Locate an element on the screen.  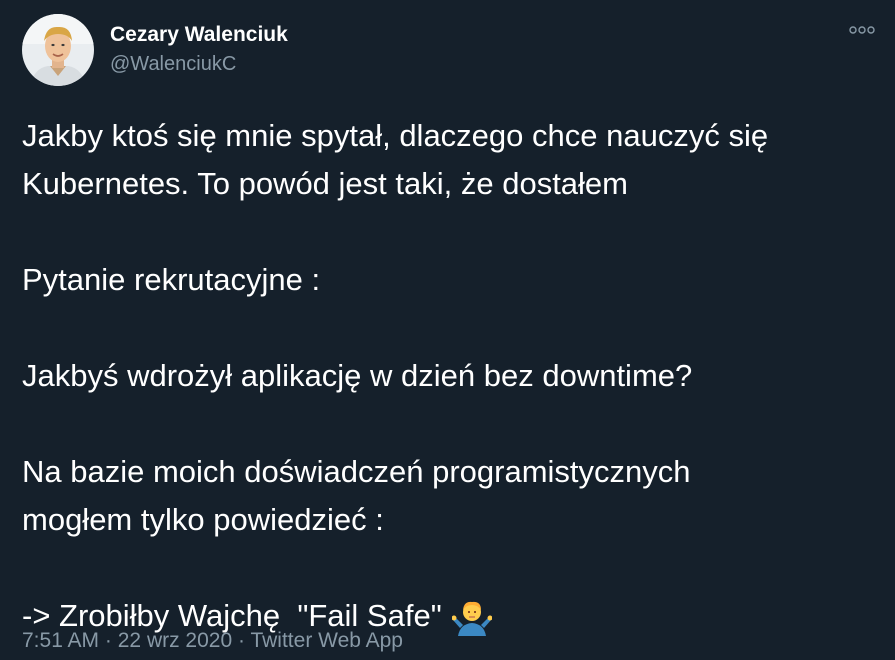
tweet-text-line: Pytanie rekrutacyjne : is located at coordinates (171, 279).